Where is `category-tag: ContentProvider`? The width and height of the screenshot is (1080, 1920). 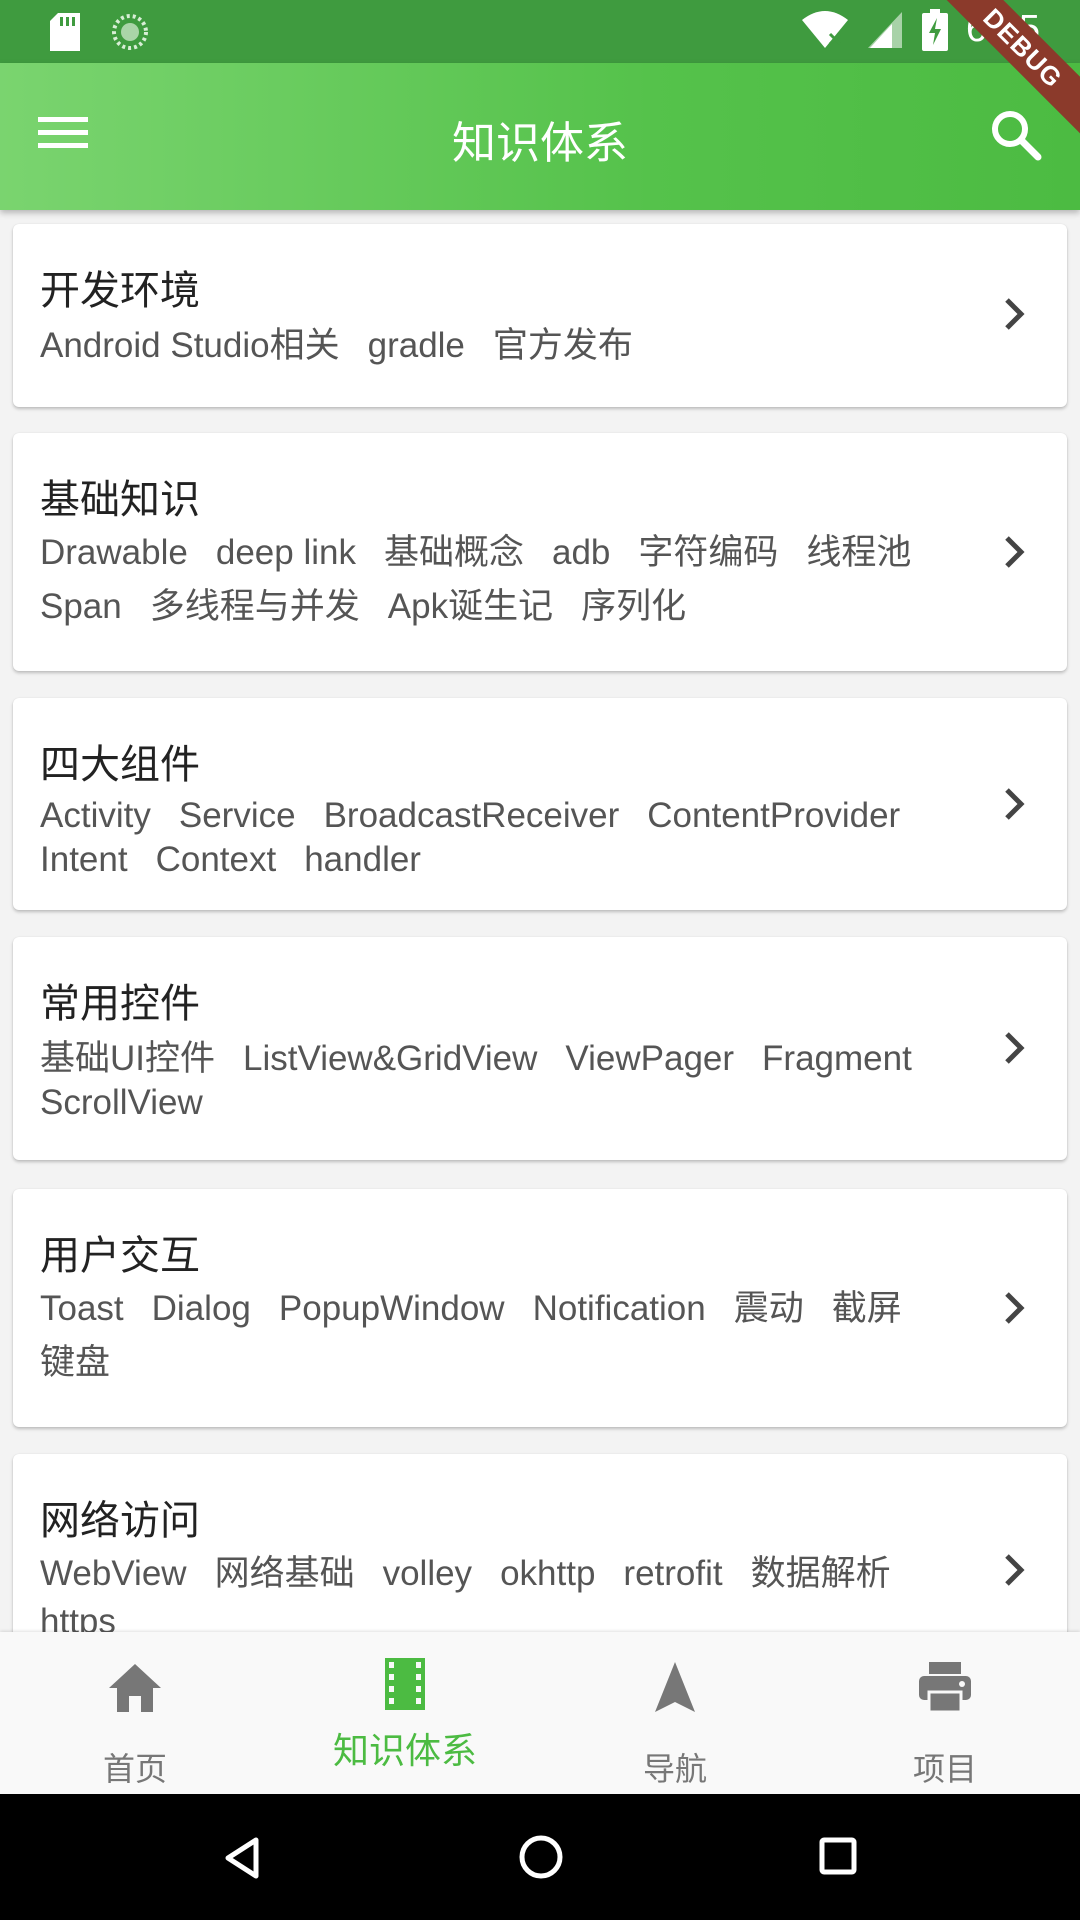
category-tag: ContentProvider is located at coordinates (774, 815).